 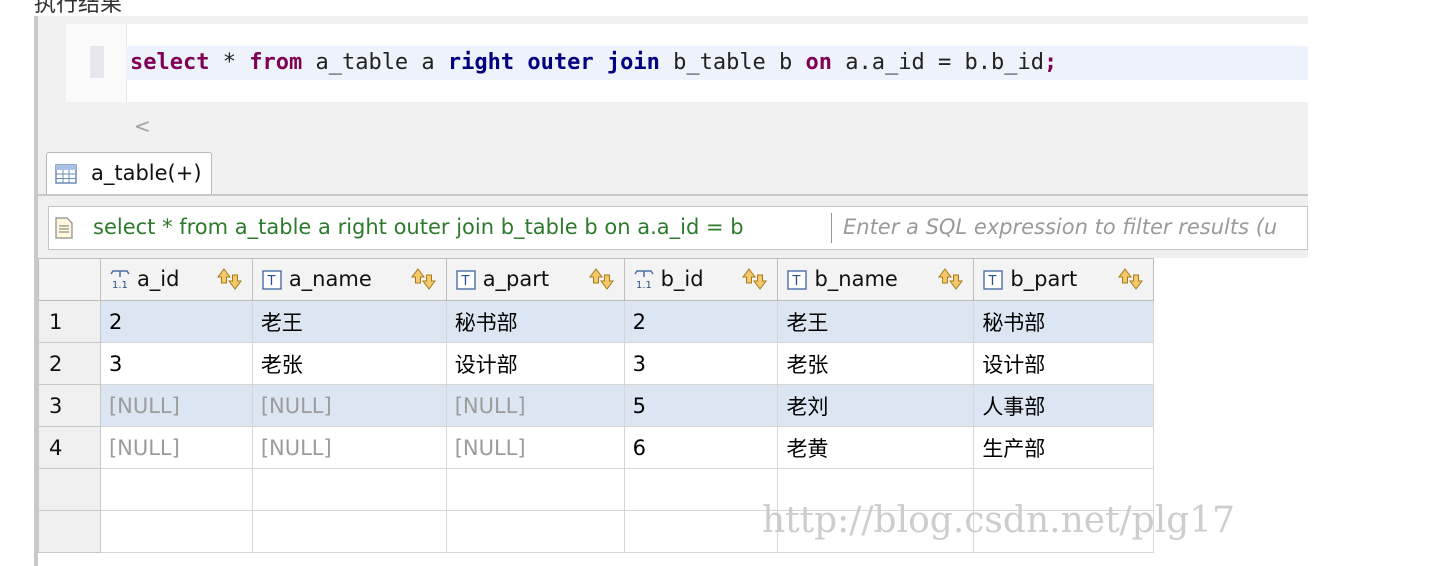 I want to click on sql-text: b_table b, so click(x=732, y=62).